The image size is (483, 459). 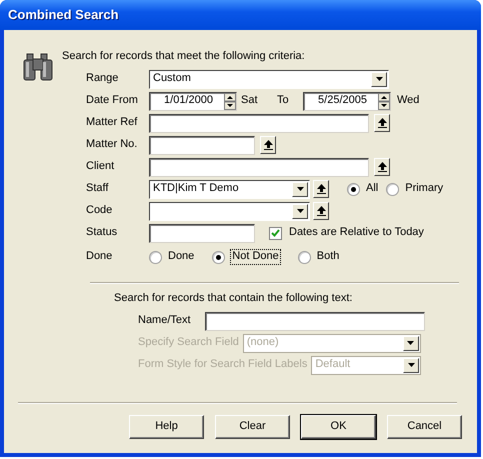 What do you see at coordinates (408, 101) in the screenshot?
I see `weekday-label: Wed` at bounding box center [408, 101].